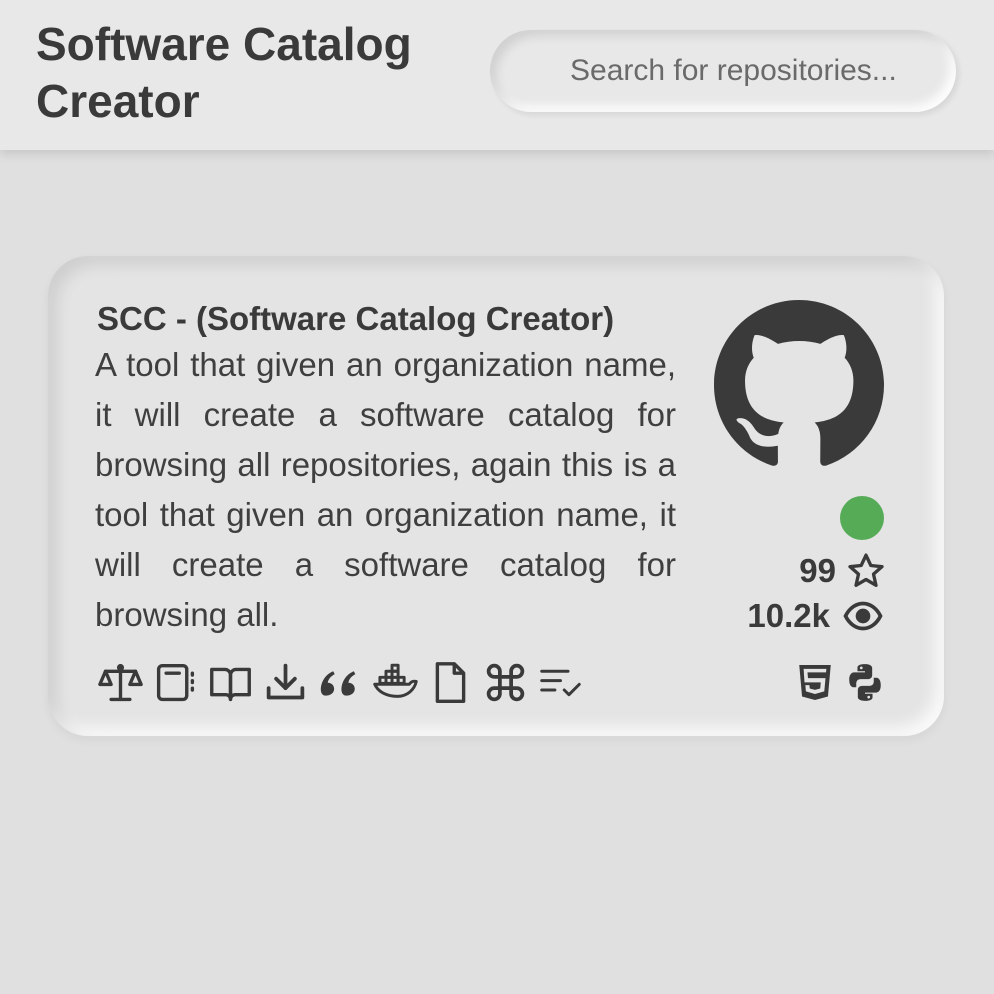  What do you see at coordinates (863, 616) in the screenshot?
I see `eye-icon` at bounding box center [863, 616].